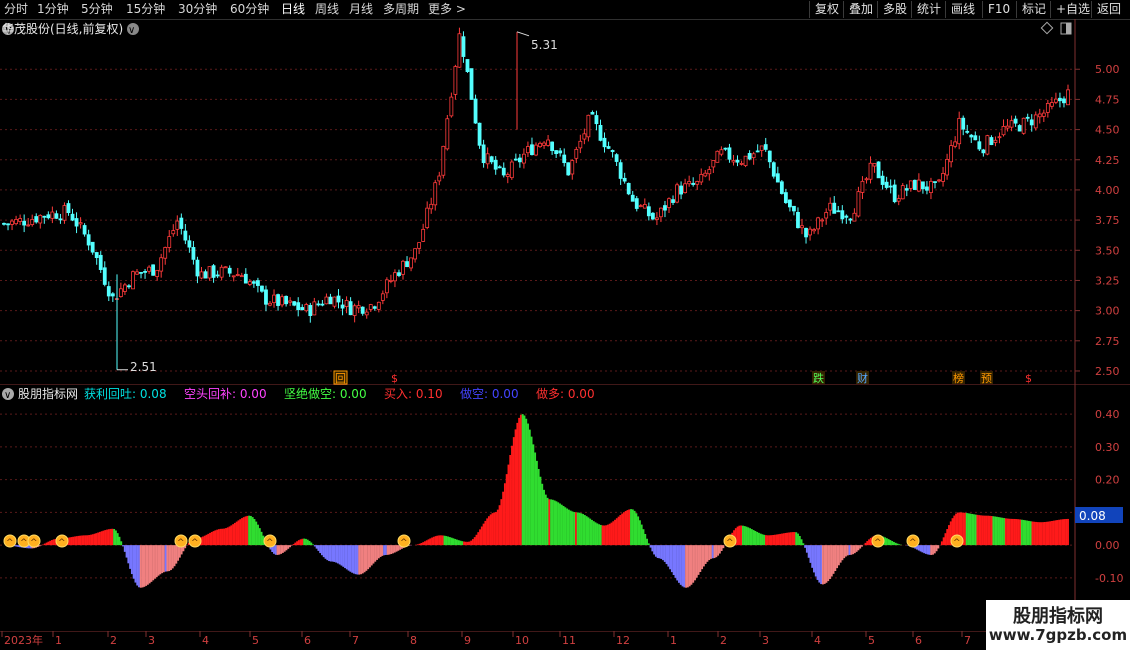 This screenshot has height=650, width=1130. I want to click on event-markers: 回 $ 跌 财 榜 预 $, so click(685, 377).